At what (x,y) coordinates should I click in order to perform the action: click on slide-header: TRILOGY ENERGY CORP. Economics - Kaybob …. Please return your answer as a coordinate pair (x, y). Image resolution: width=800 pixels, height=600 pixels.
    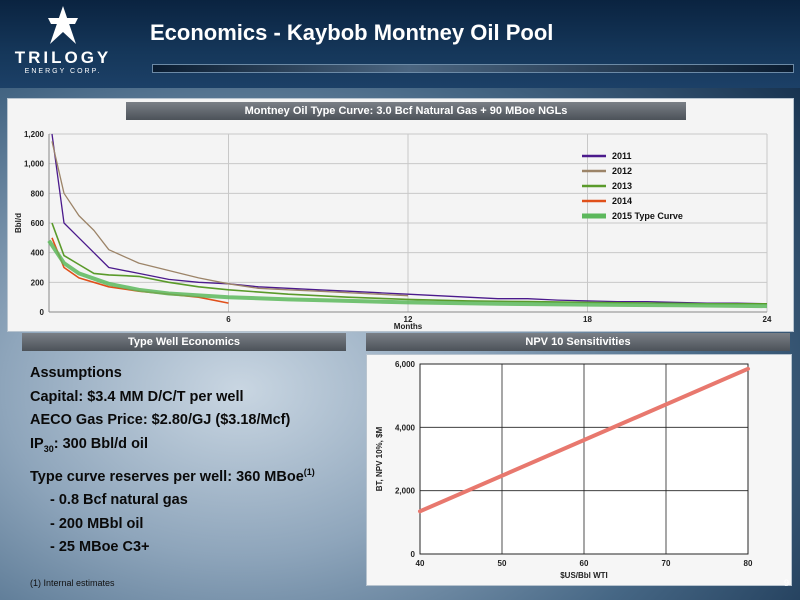
    Looking at the image, I should click on (400, 44).